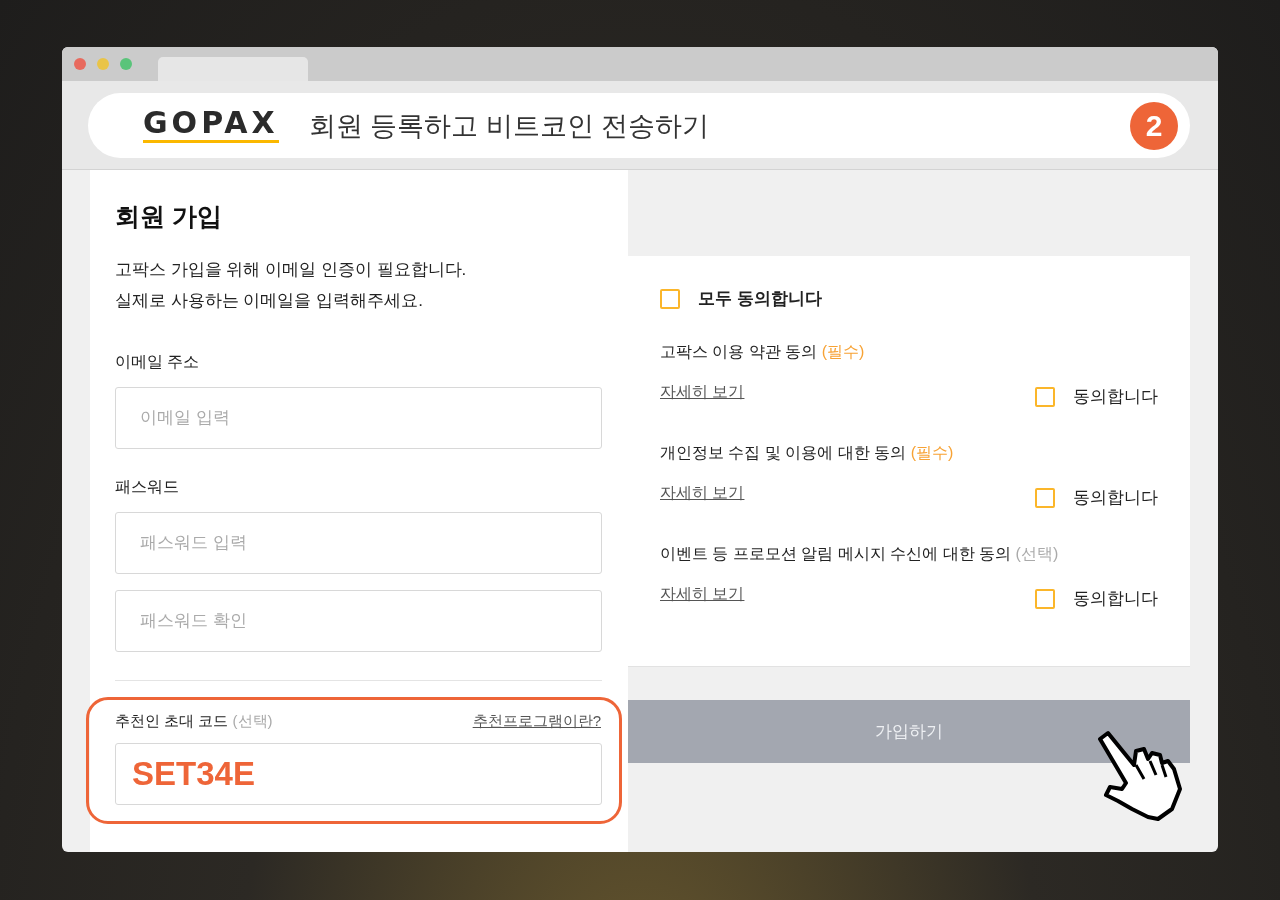  I want to click on browser-tab, so click(233, 69).